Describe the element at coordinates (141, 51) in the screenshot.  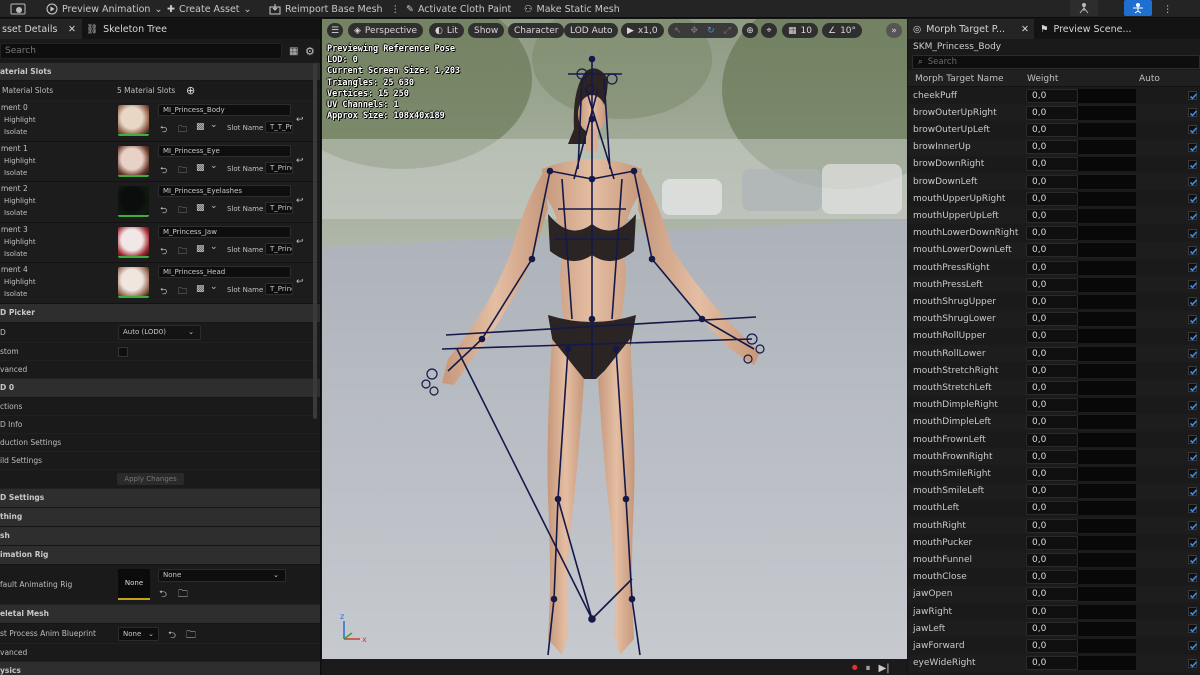
I see `details-search-input: Search` at that location.